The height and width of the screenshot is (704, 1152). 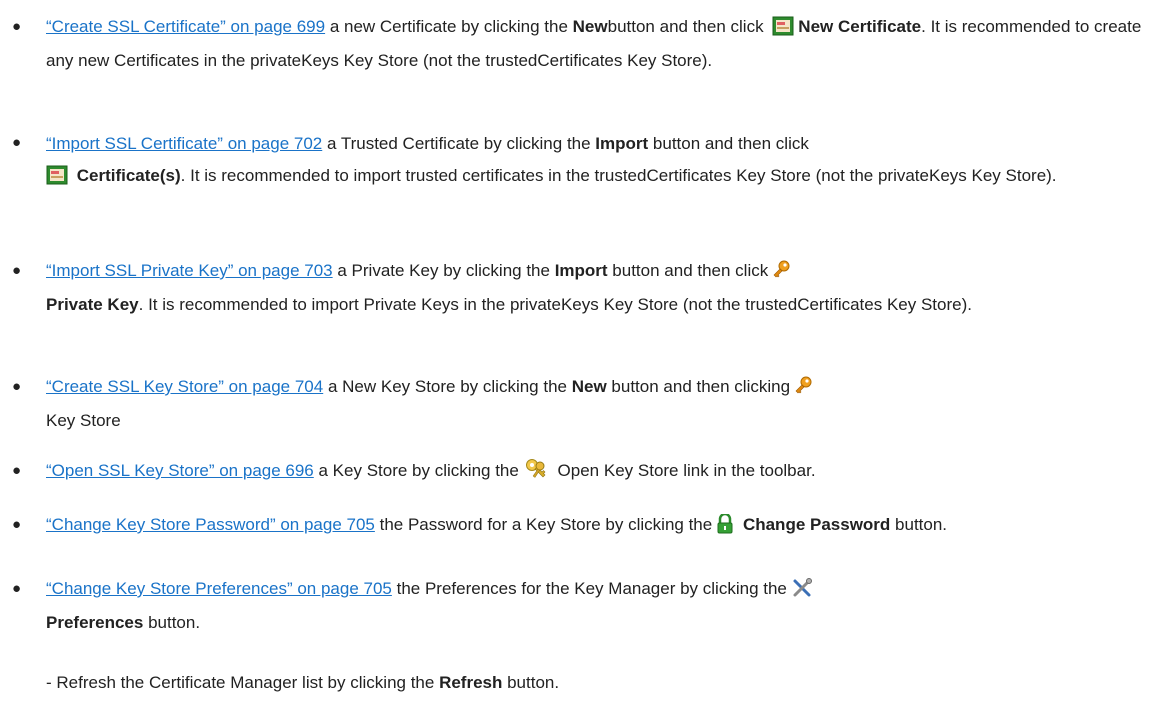 What do you see at coordinates (802, 593) in the screenshot?
I see `tools-icon` at bounding box center [802, 593].